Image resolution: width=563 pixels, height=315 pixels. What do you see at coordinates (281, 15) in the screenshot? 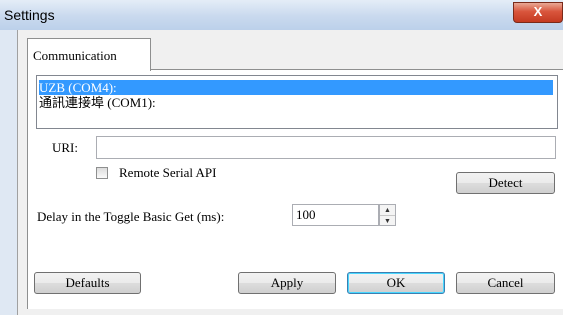
I see `title-bar: Settings X` at bounding box center [281, 15].